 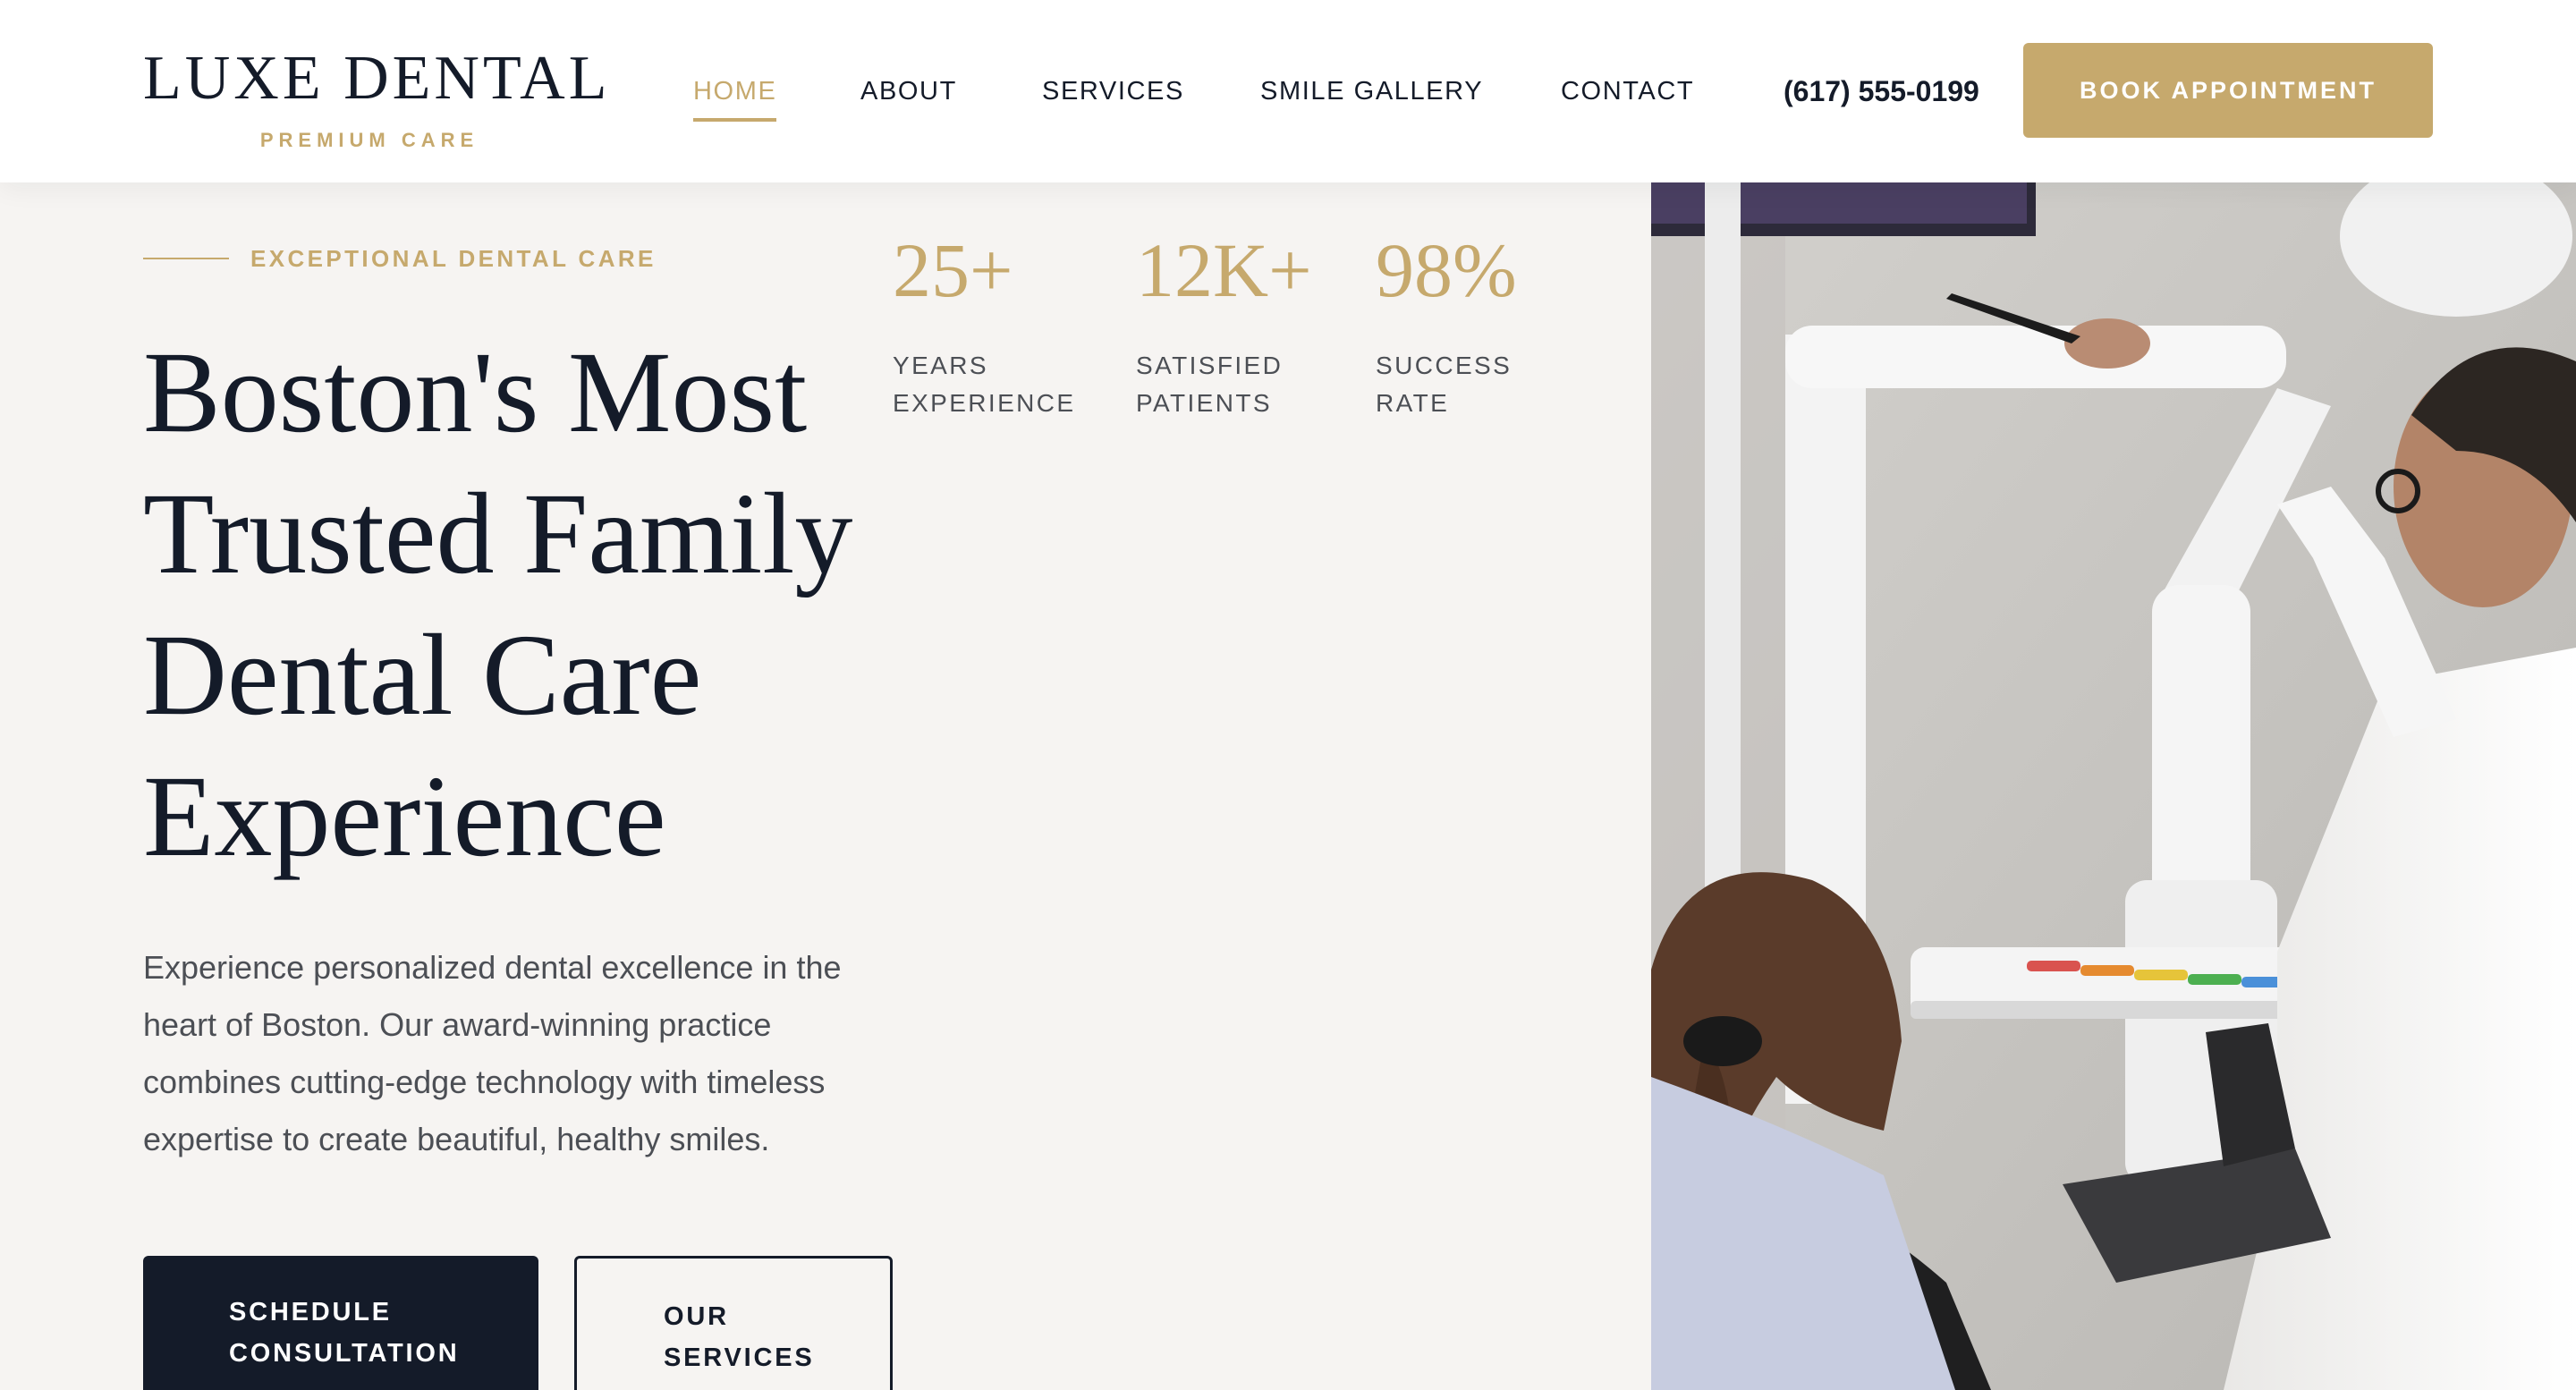 I want to click on stat-label-line: SUCCESS, so click(x=1444, y=365).